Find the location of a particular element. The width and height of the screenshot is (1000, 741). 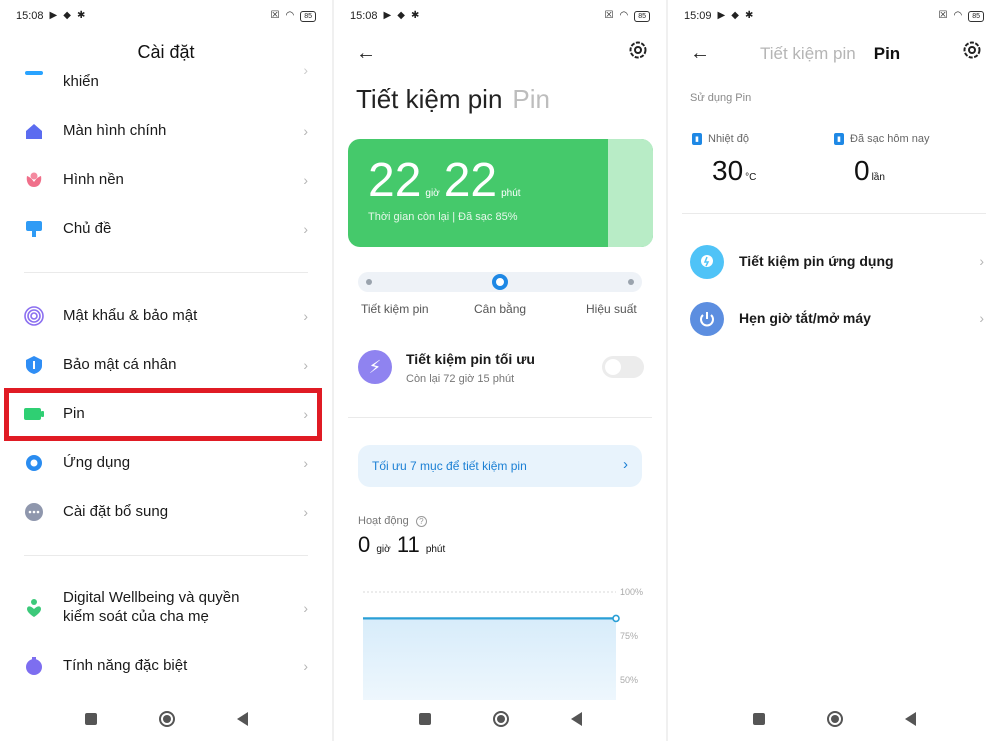

section-label: Sử dụng Pin is located at coordinates (721, 98).